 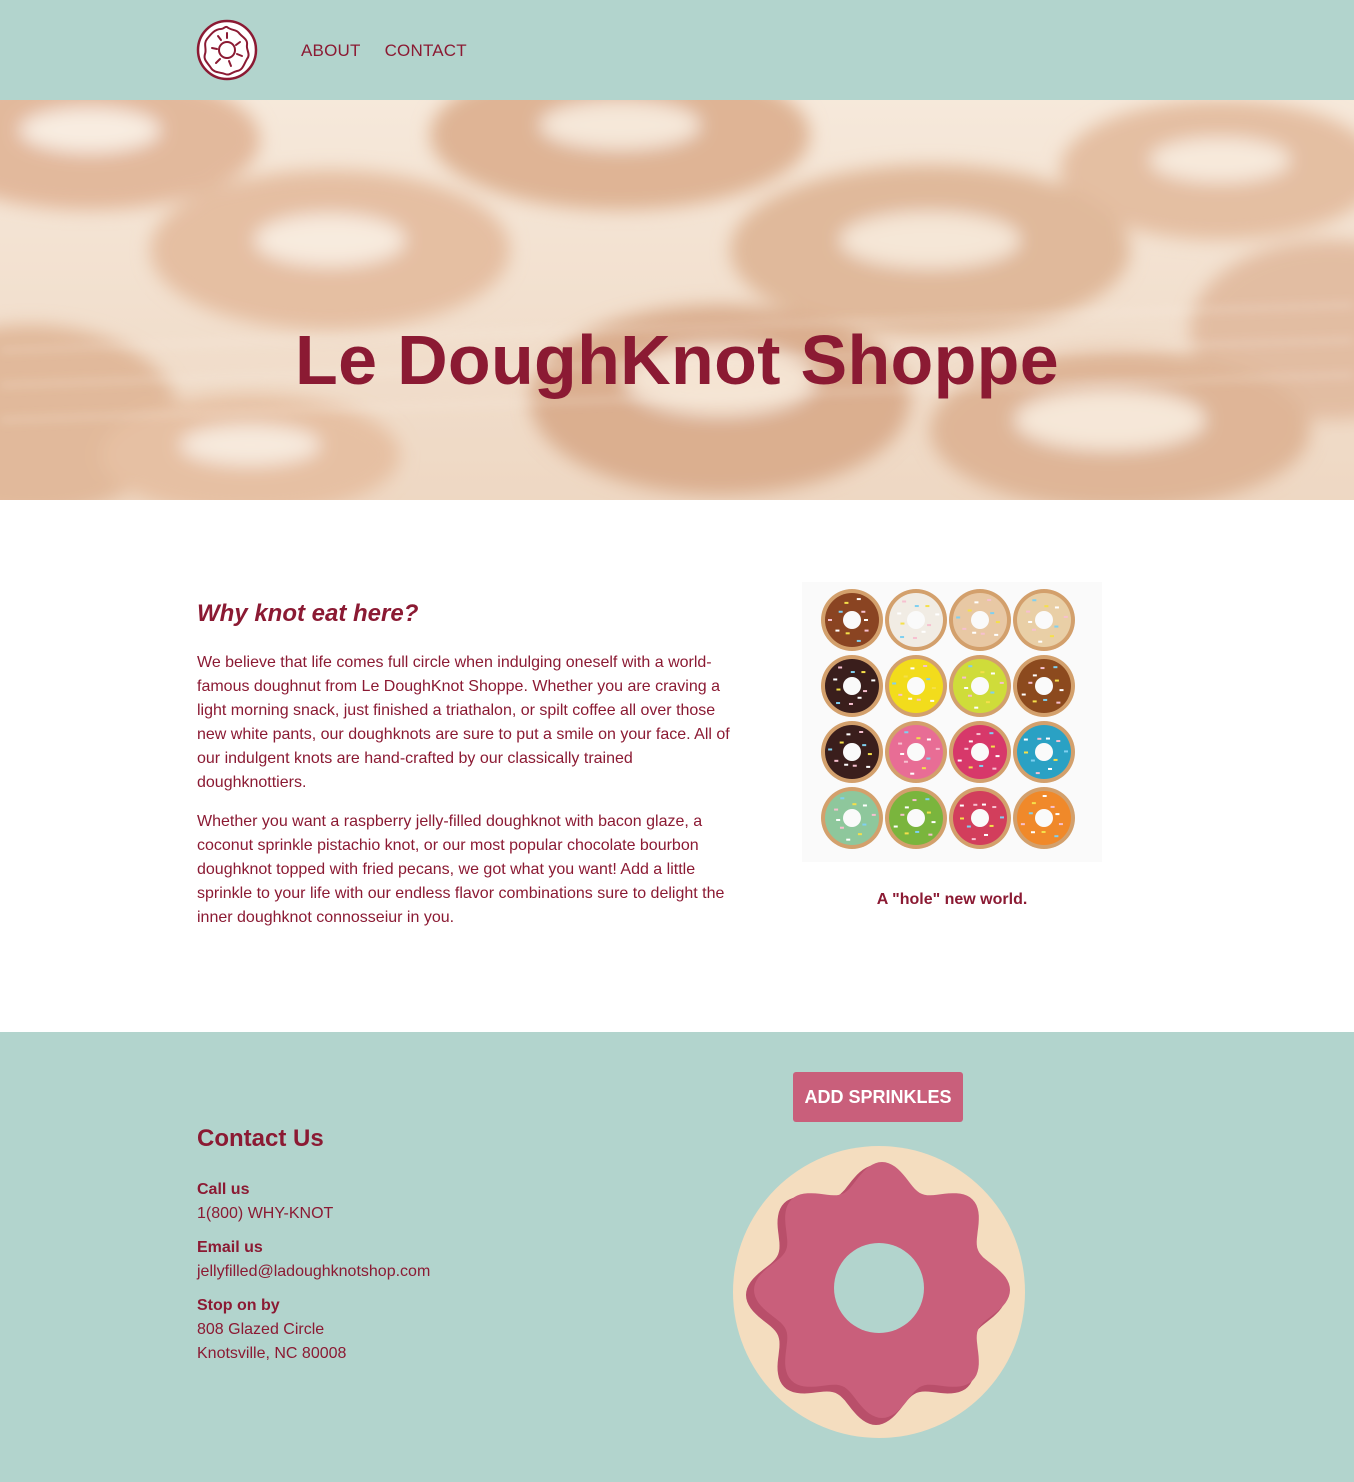 What do you see at coordinates (308, 613) in the screenshot?
I see `about-heading: Why knot eat here?` at bounding box center [308, 613].